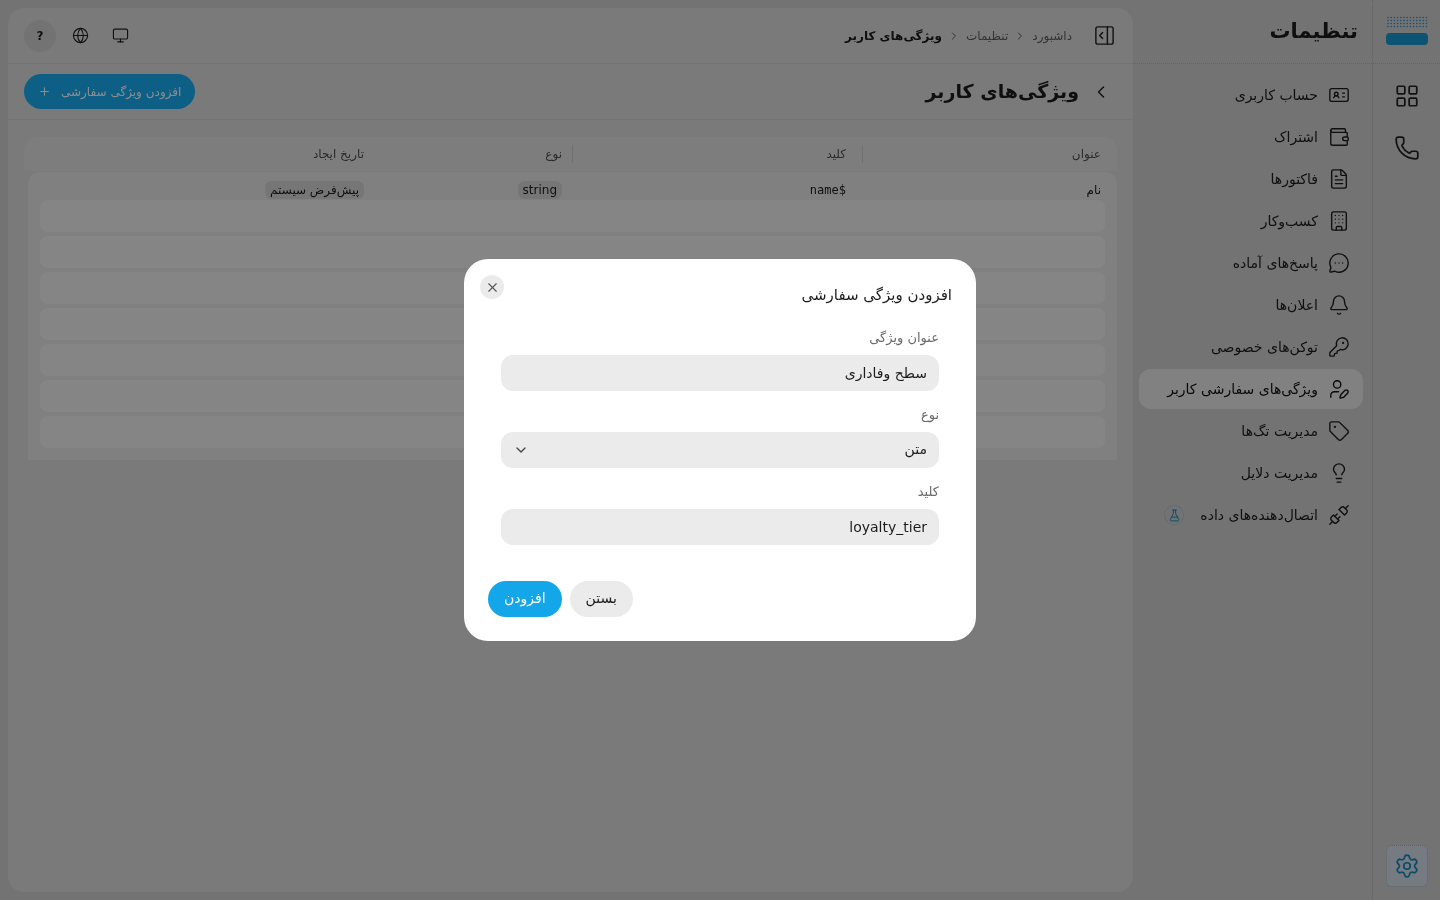 This screenshot has height=900, width=1440. What do you see at coordinates (1406, 30) in the screenshot?
I see `logo-icon` at bounding box center [1406, 30].